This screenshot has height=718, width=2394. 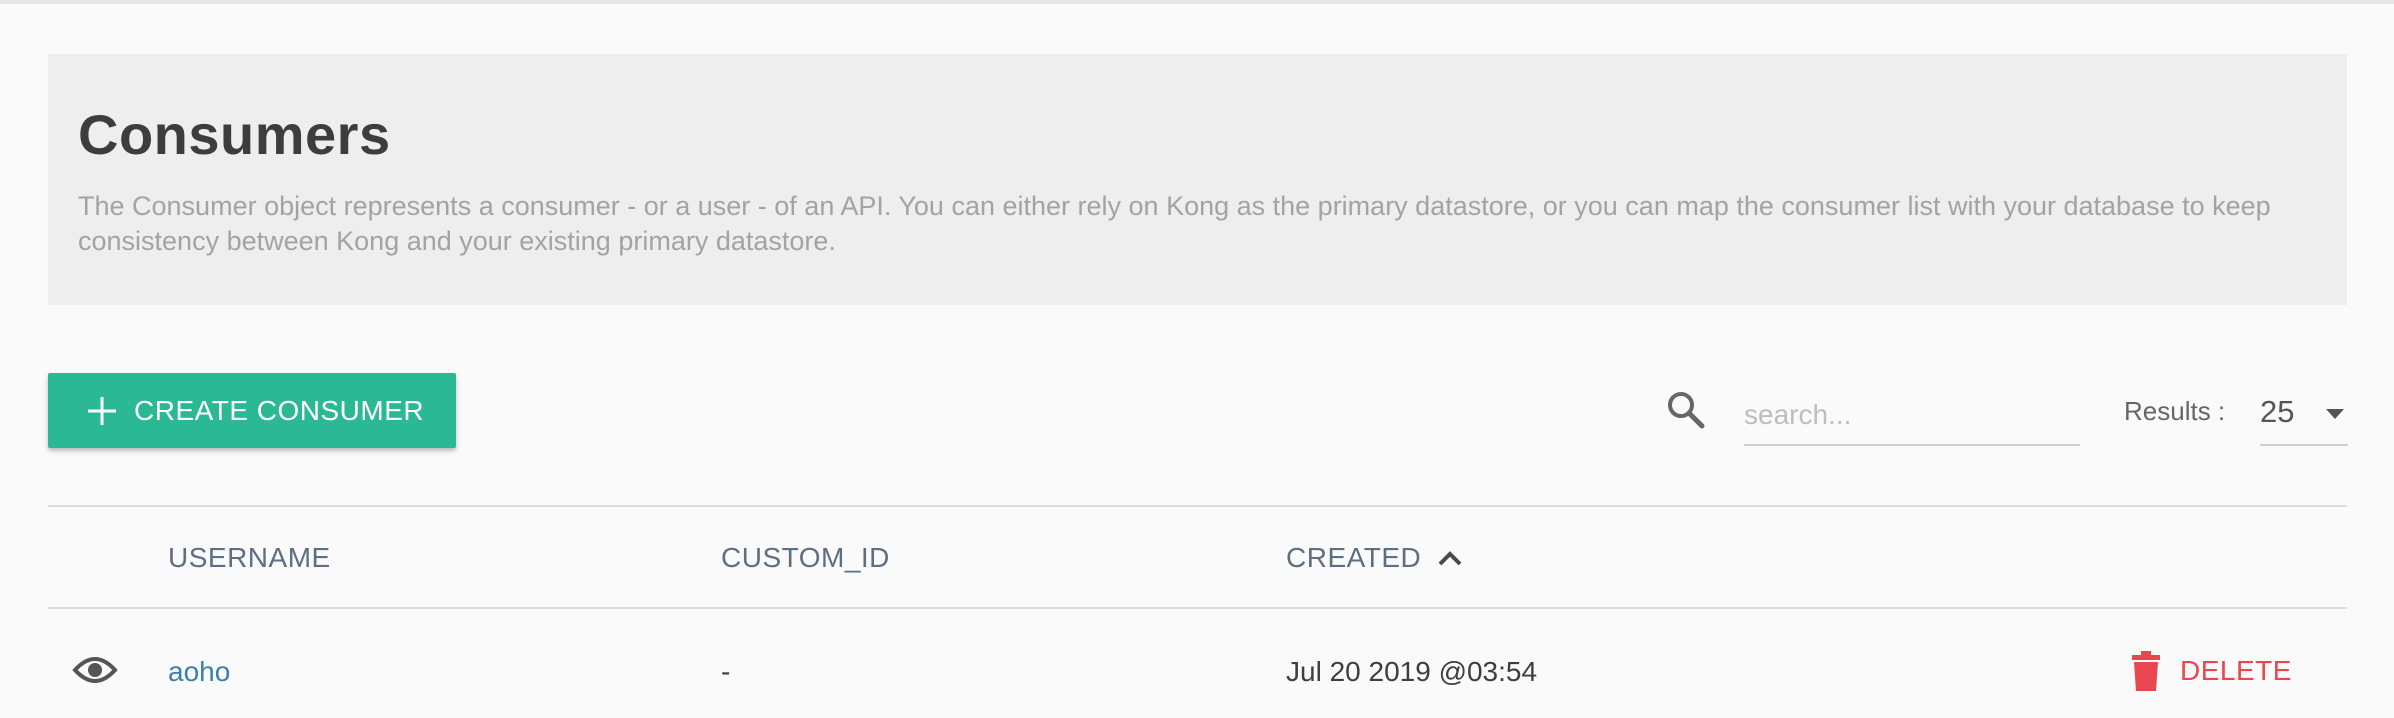 I want to click on results-value: 25, so click(x=2277, y=411).